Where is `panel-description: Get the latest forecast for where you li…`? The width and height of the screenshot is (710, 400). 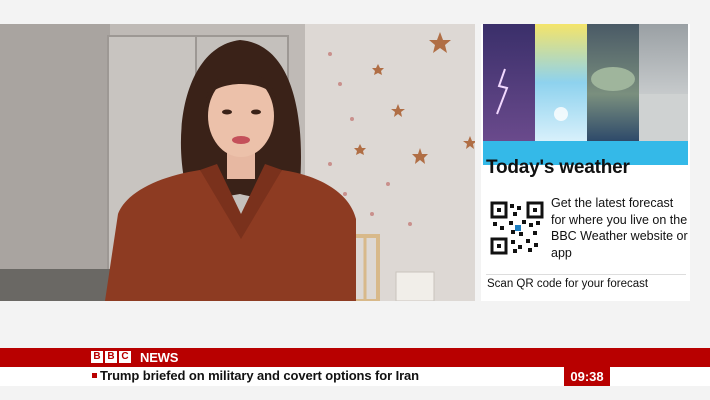 panel-description: Get the latest forecast for where you li… is located at coordinates (619, 228).